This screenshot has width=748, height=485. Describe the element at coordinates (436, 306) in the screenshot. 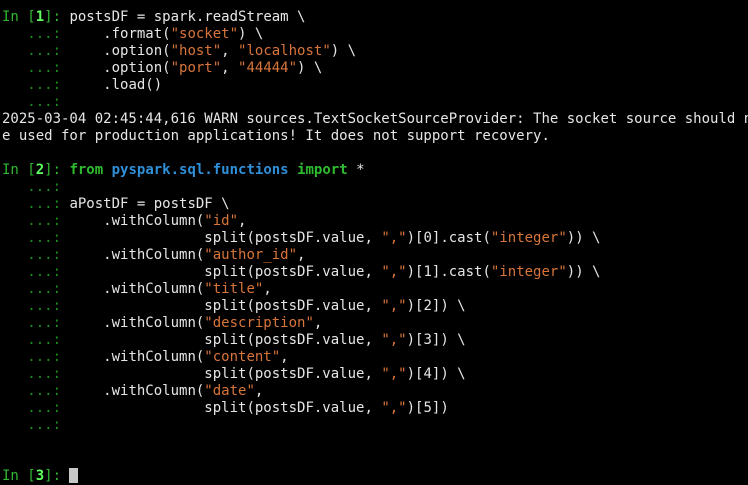

I see `code-text: )[2]) \` at that location.